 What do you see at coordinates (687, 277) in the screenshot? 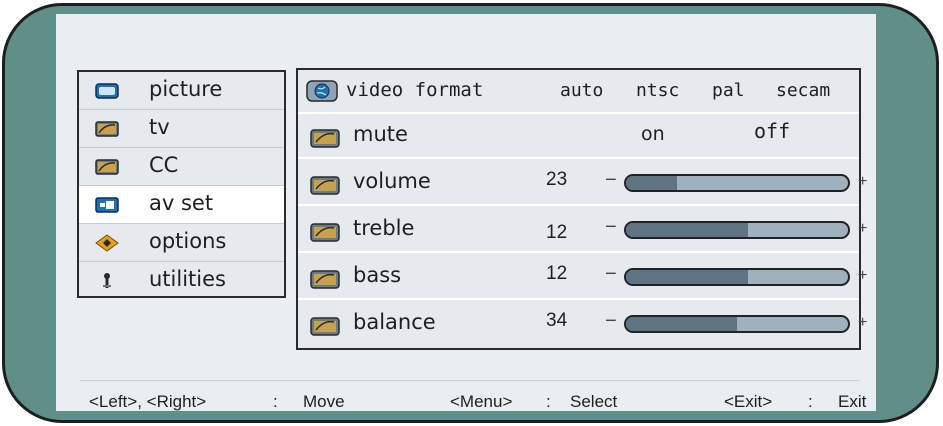
I see `bass-slider-fill` at bounding box center [687, 277].